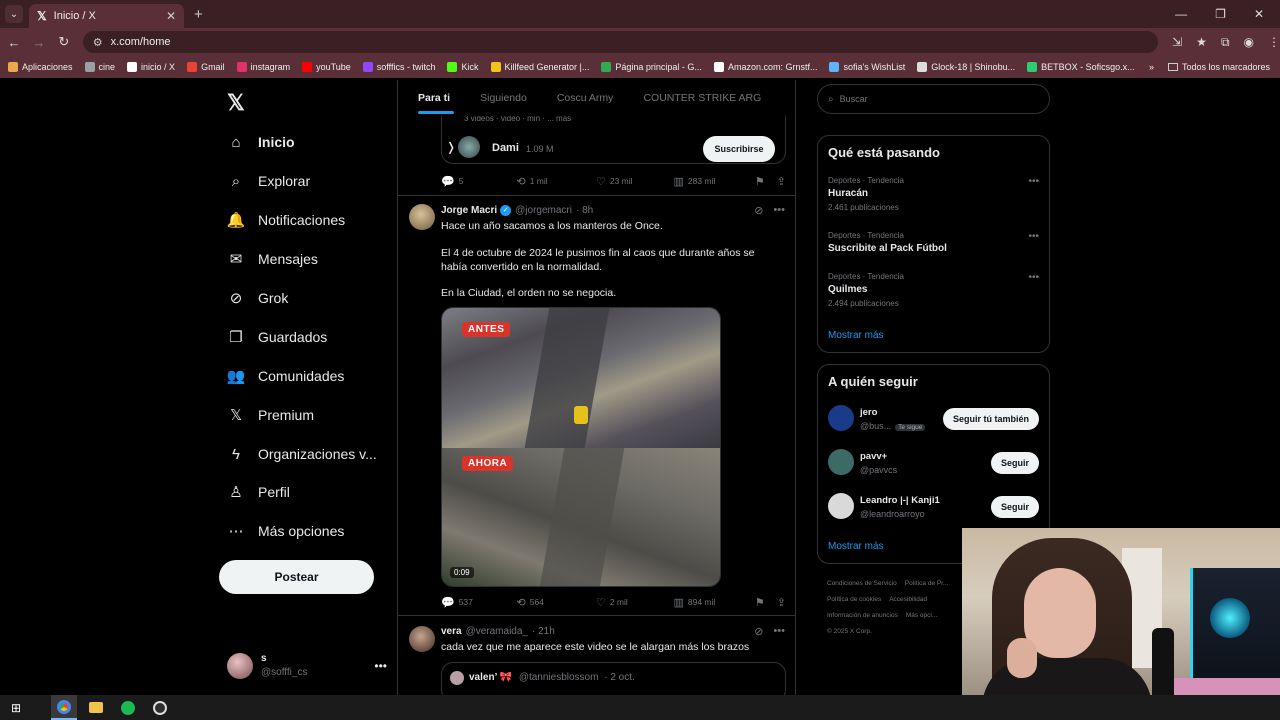  I want to click on views-button: ▥ 283 mil, so click(713, 181).